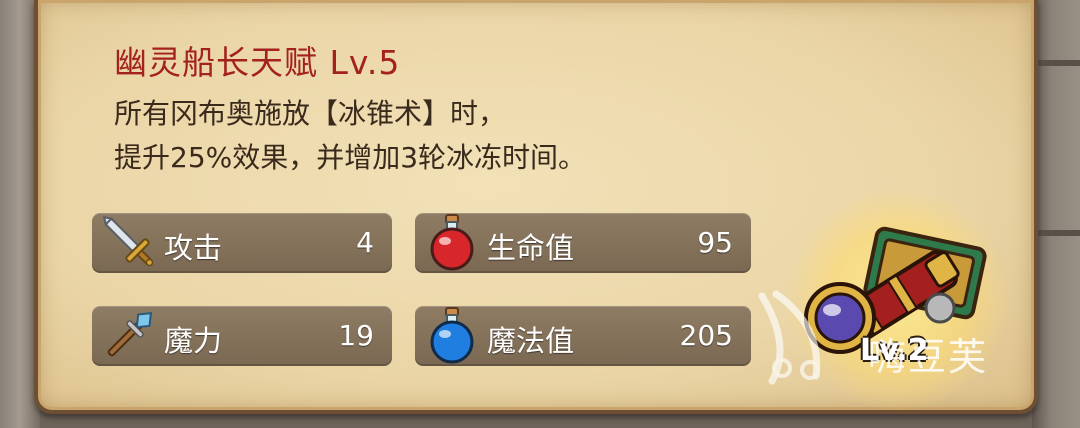 The width and height of the screenshot is (1080, 428). I want to click on stone-wall-right, so click(1056, 214).